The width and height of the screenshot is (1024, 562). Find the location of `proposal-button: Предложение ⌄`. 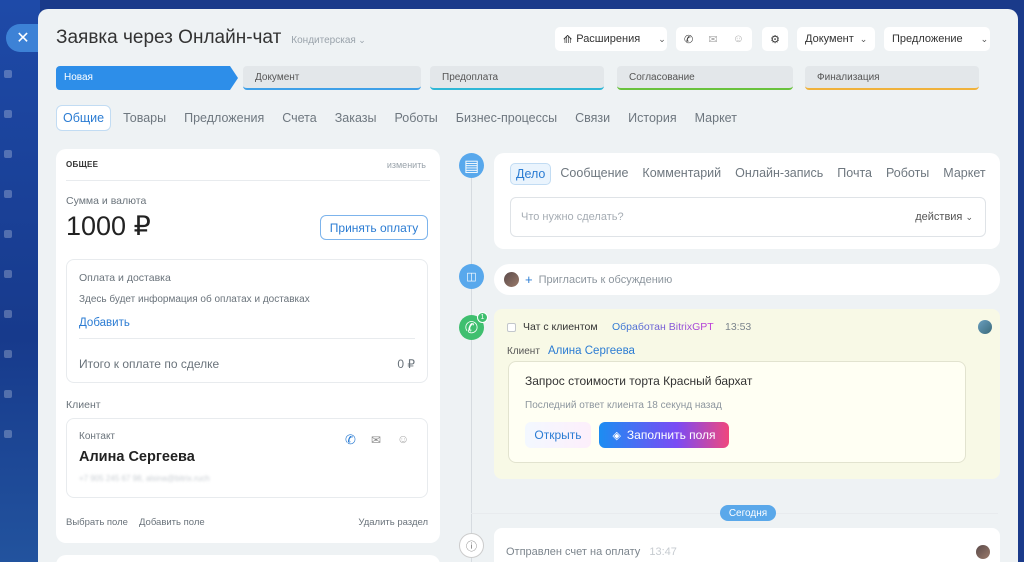

proposal-button: Предложение ⌄ is located at coordinates (937, 39).